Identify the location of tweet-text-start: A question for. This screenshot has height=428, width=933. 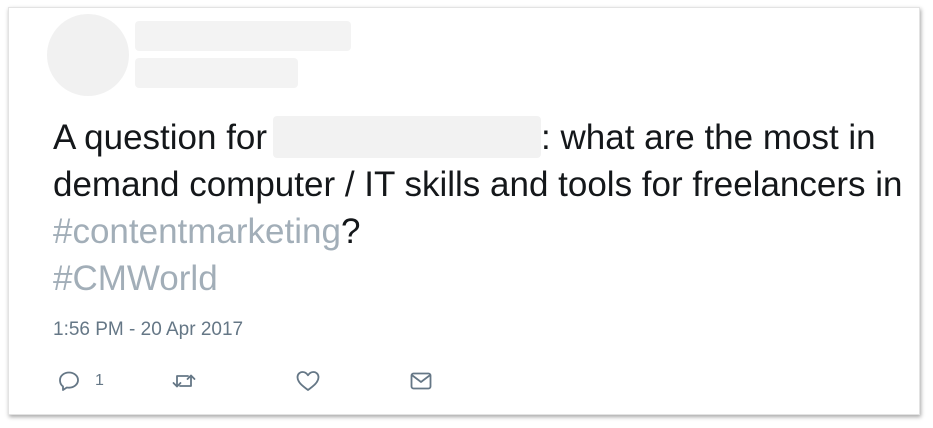
(160, 137).